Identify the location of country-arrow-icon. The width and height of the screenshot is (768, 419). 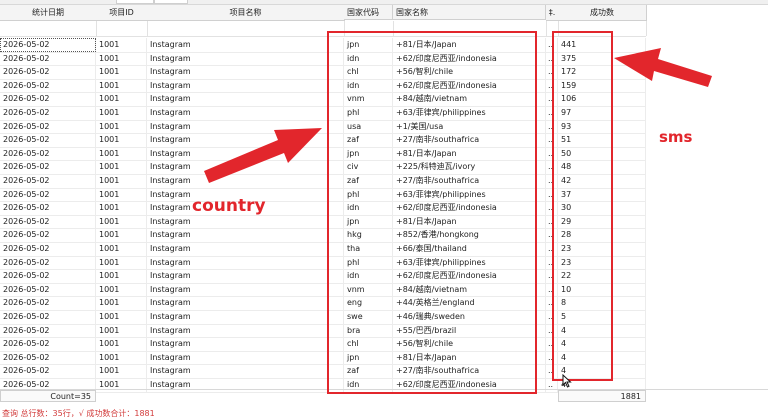
(263, 155).